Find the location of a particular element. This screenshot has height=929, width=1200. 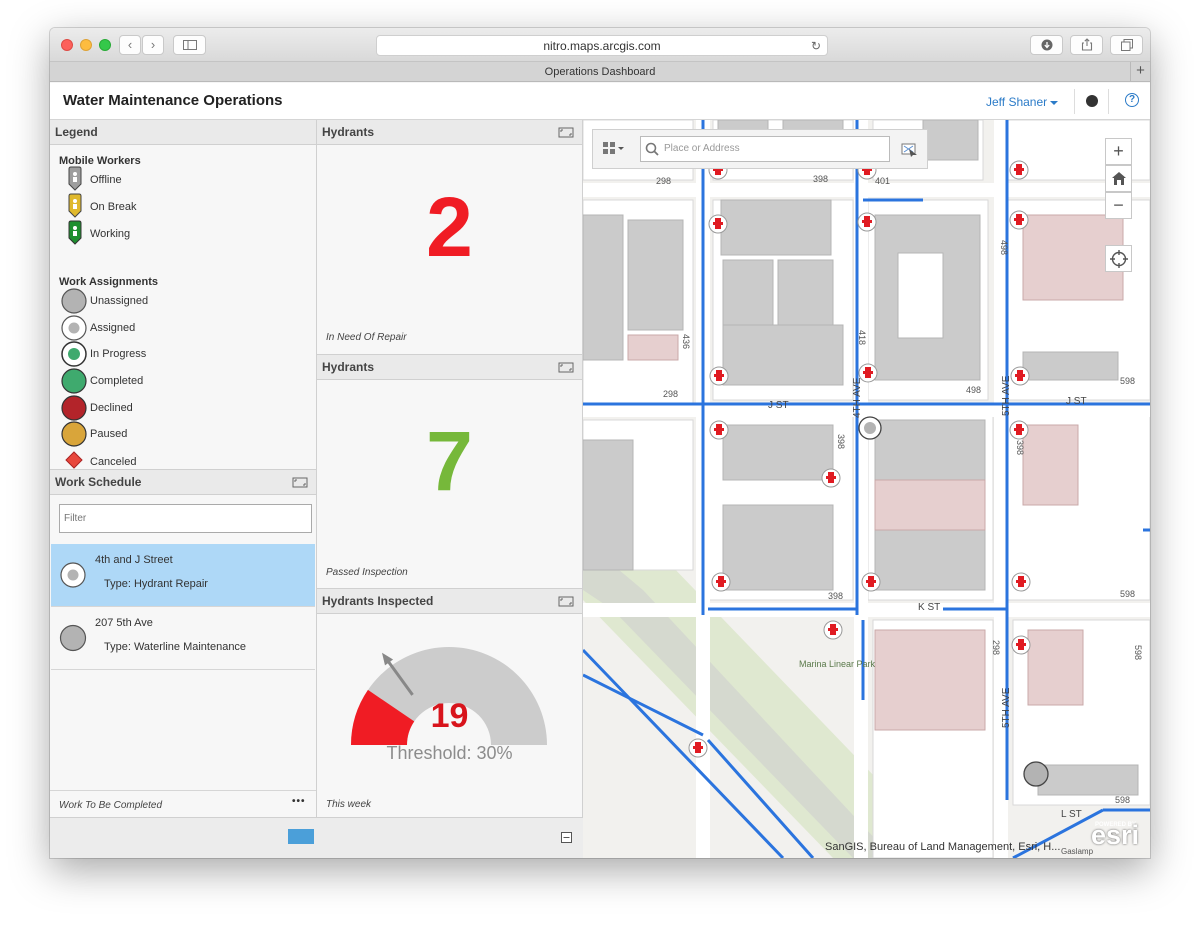

more-options-icon: ••• is located at coordinates (299, 801).